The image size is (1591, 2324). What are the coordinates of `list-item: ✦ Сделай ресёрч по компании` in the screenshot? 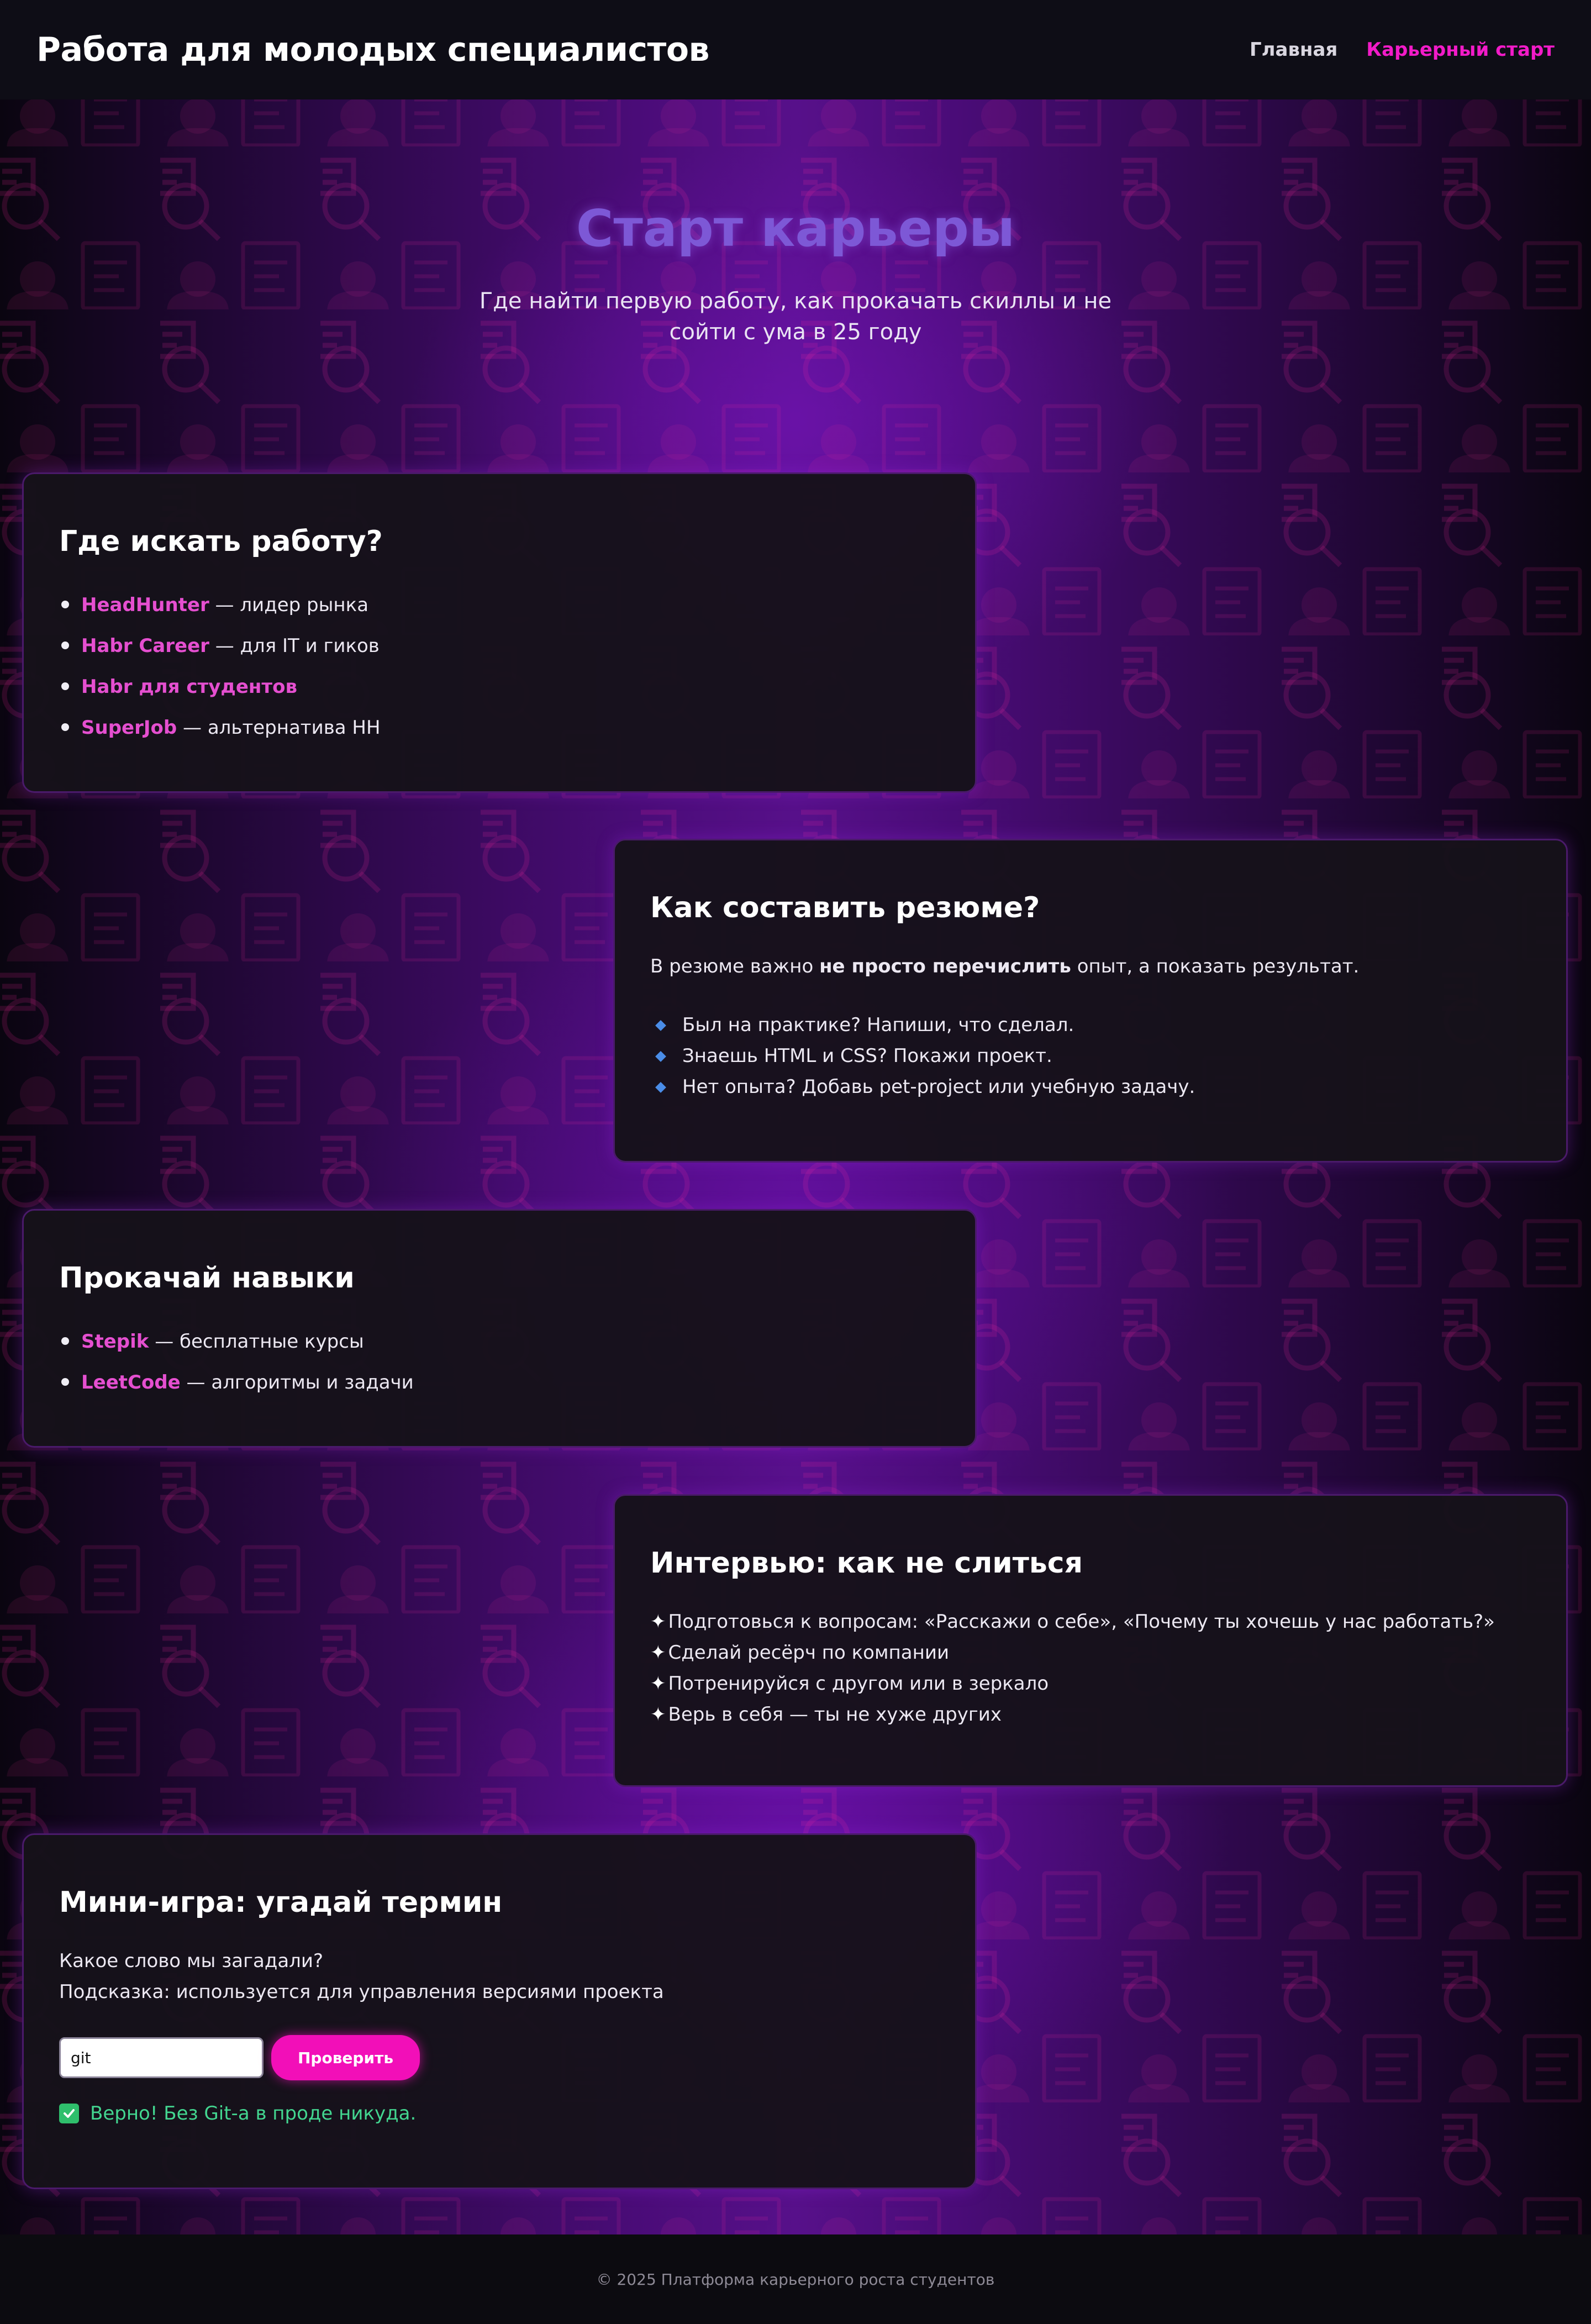 It's located at (1090, 1652).